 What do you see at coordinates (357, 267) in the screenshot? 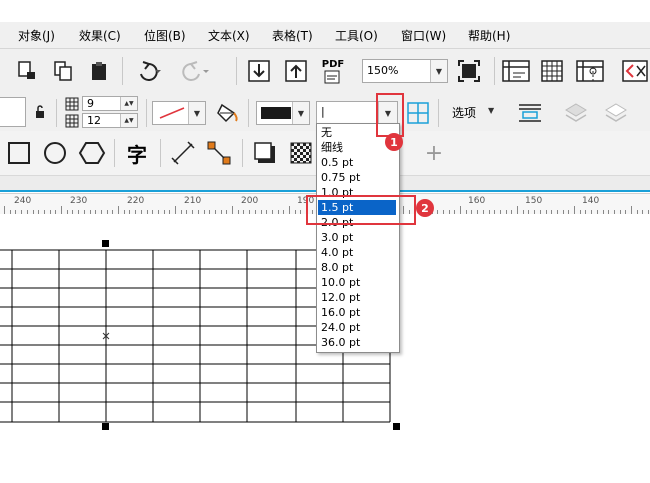
I see `dropdown-item: 8.0 pt` at bounding box center [357, 267].